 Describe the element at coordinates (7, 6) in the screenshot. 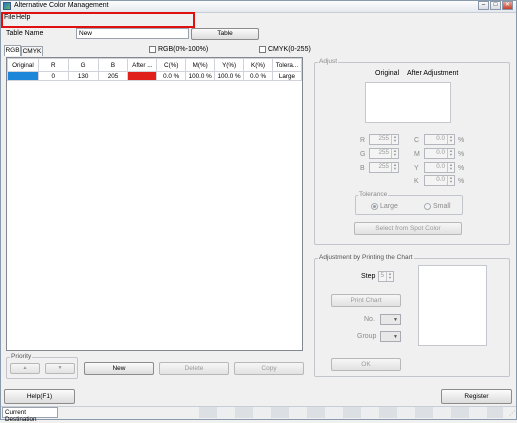

I see `app-icon` at that location.